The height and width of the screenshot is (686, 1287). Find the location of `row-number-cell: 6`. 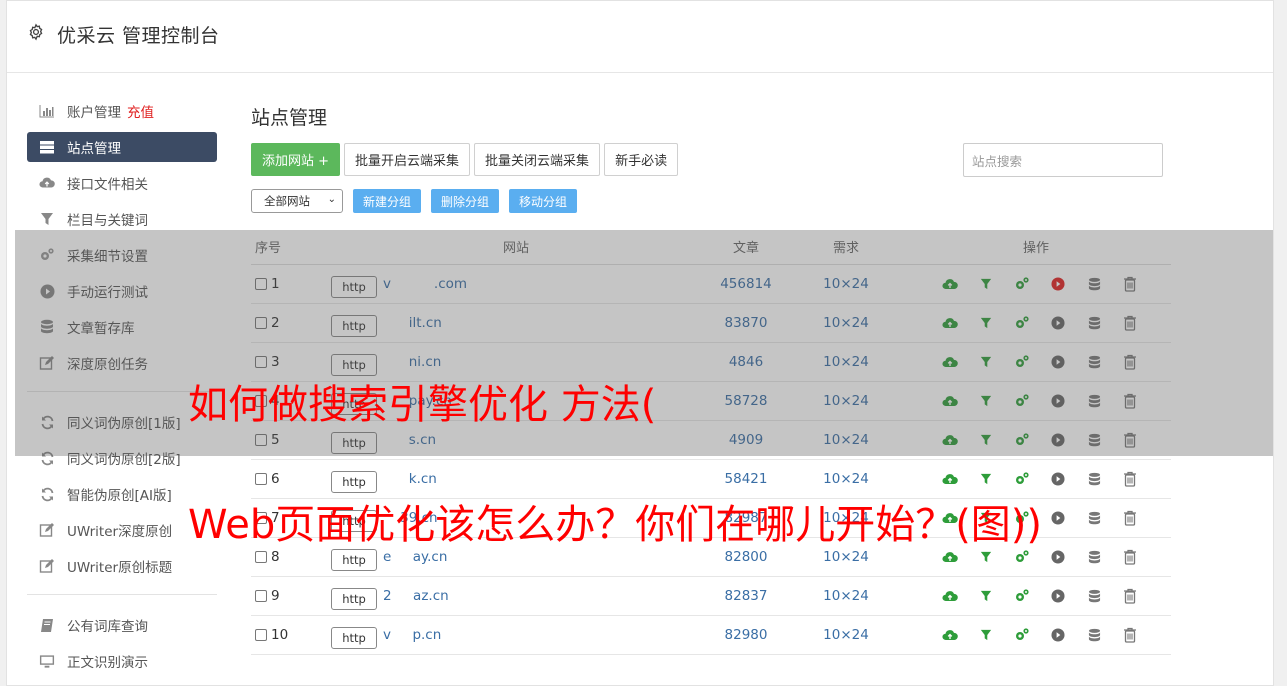

row-number-cell: 6 is located at coordinates (291, 479).